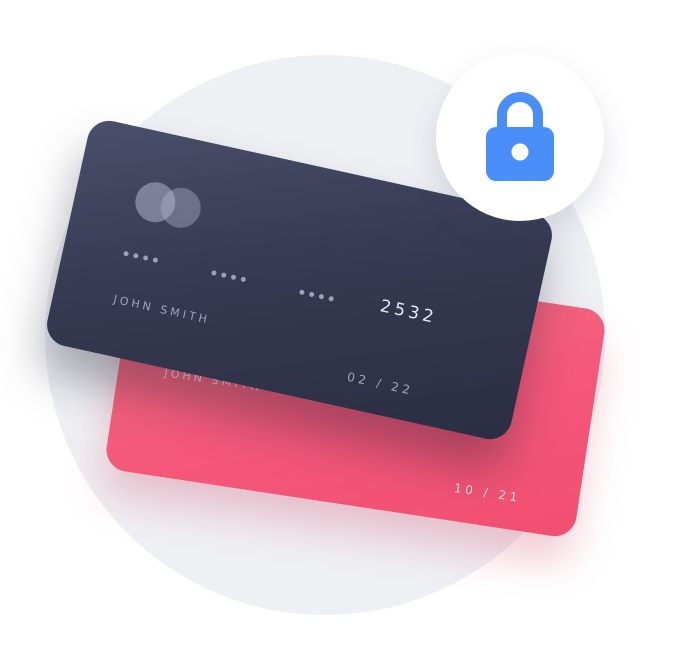  Describe the element at coordinates (170, 205) in the screenshot. I see `card-logo-circles-icon` at that location.